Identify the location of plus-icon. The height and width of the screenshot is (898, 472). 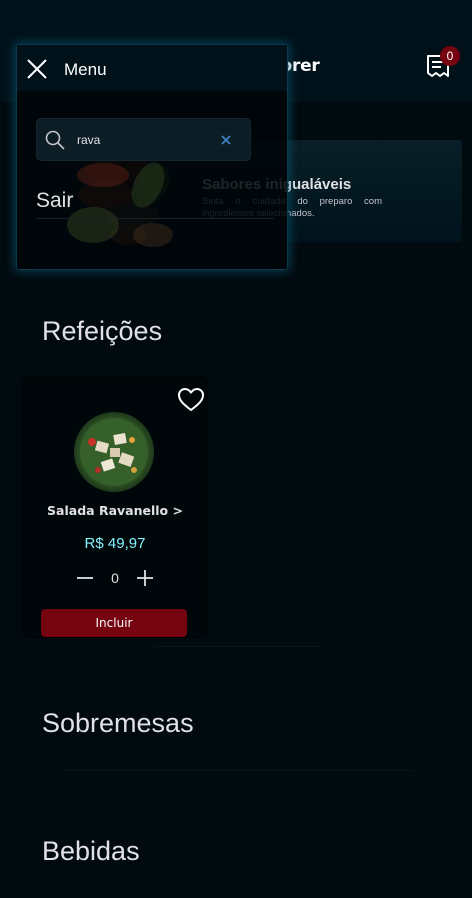
(145, 578).